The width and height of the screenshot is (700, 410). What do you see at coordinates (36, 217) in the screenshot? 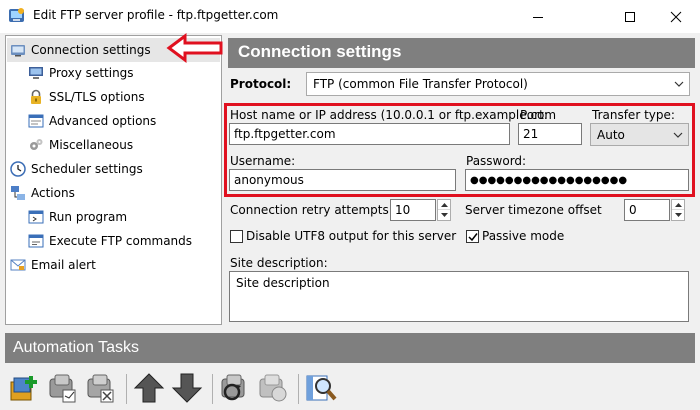
I see `run-icon` at bounding box center [36, 217].